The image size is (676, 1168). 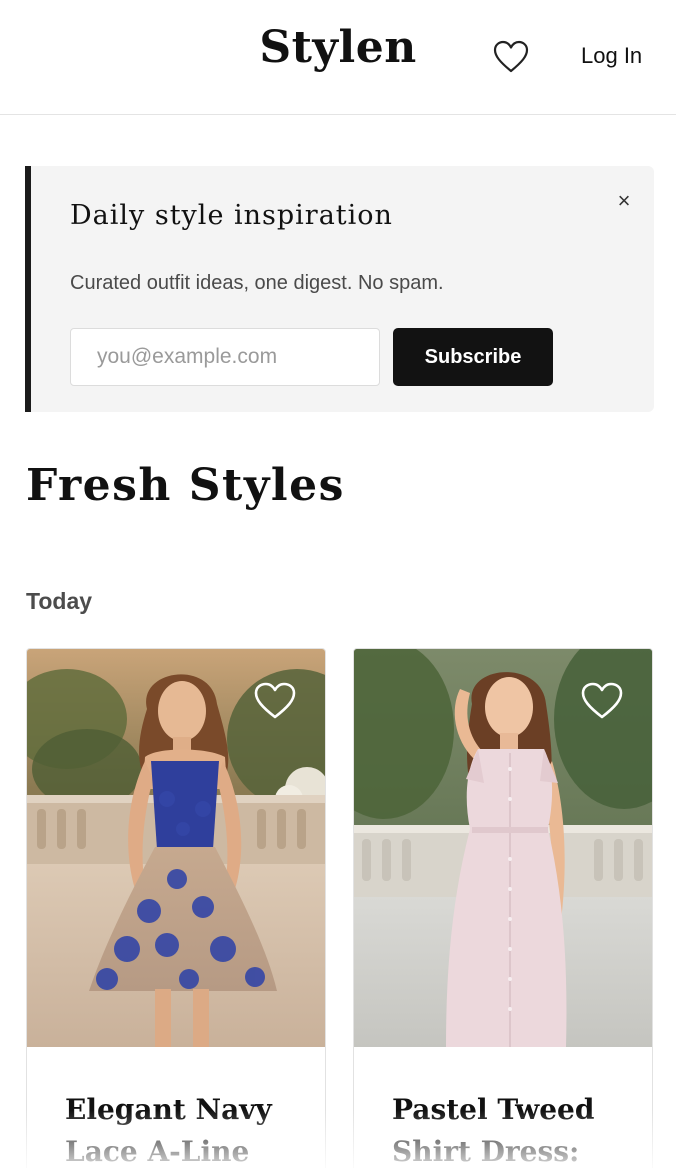 What do you see at coordinates (185, 485) in the screenshot?
I see `section-title: Fresh Styles` at bounding box center [185, 485].